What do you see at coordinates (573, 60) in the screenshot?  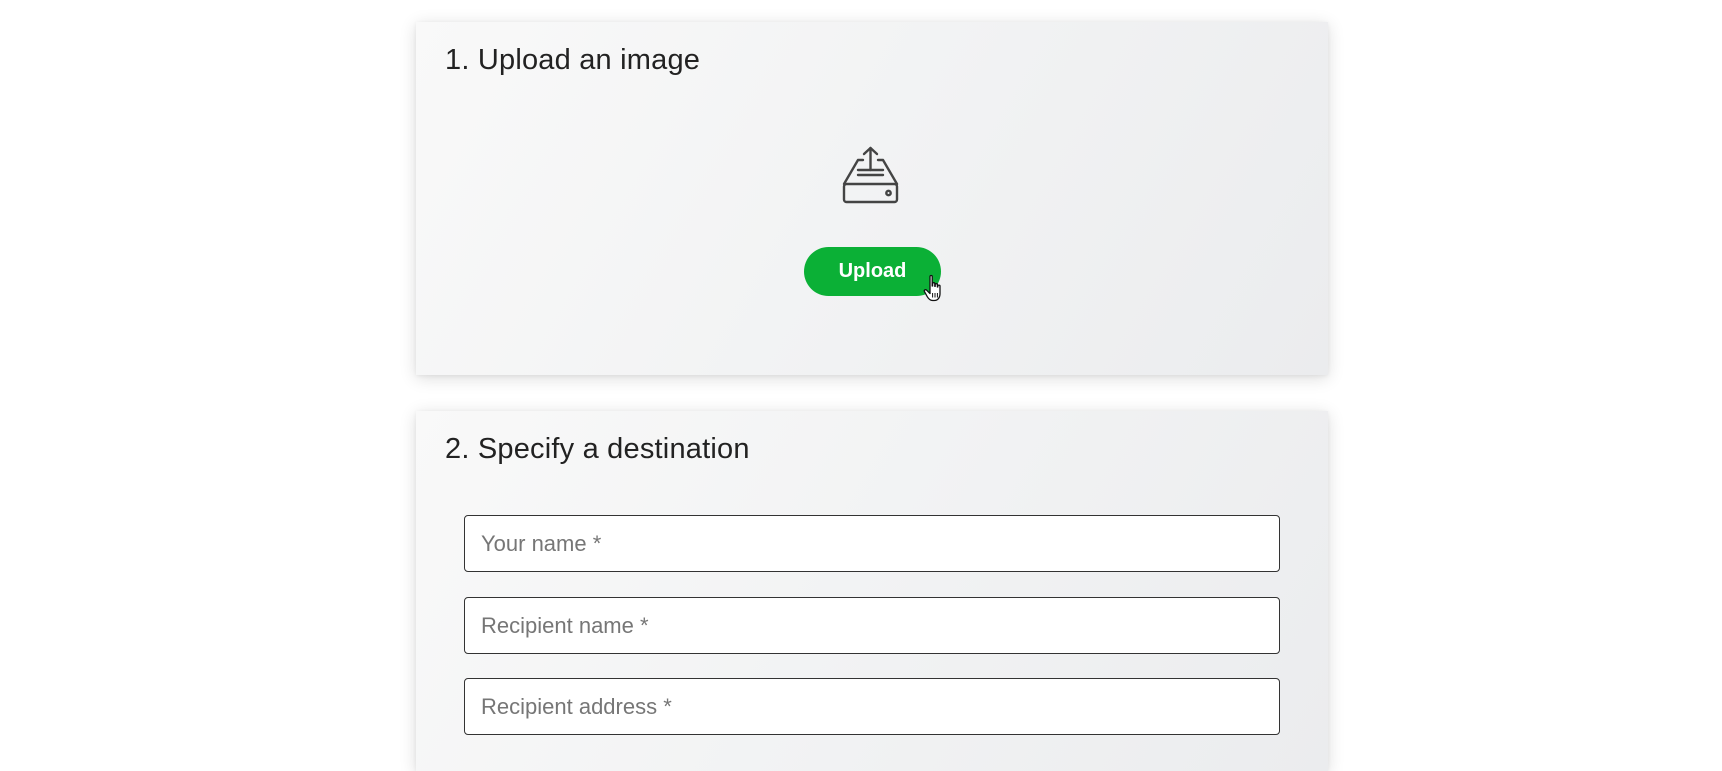 I see `upload-section-title: 1. Upload an image` at bounding box center [573, 60].